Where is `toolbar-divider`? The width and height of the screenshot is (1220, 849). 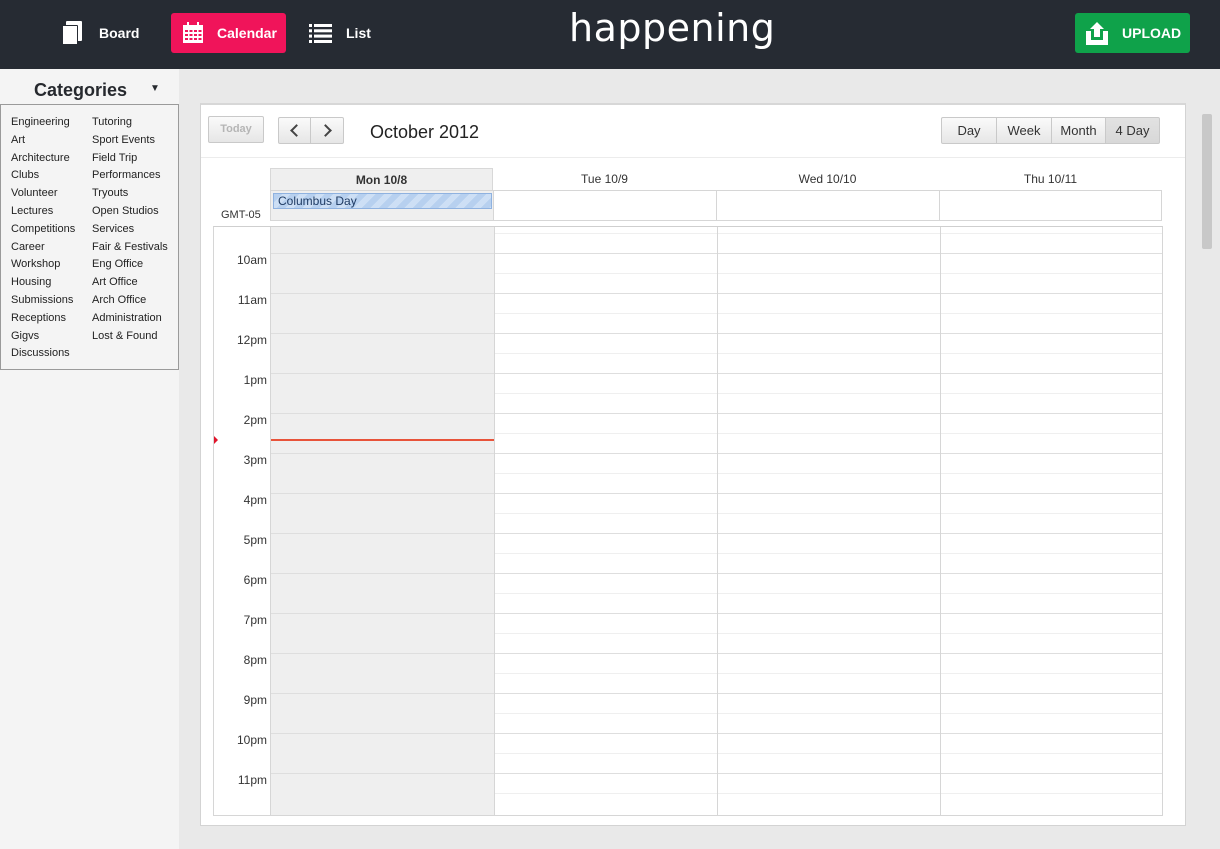 toolbar-divider is located at coordinates (693, 157).